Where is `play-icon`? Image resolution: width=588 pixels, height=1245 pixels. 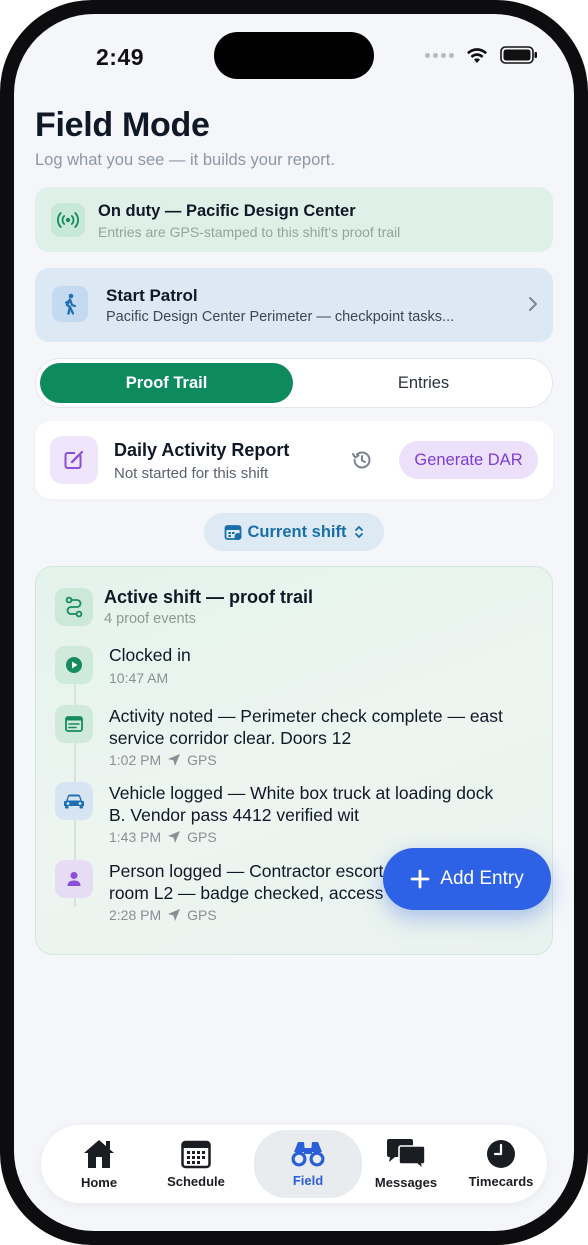 play-icon is located at coordinates (74, 665).